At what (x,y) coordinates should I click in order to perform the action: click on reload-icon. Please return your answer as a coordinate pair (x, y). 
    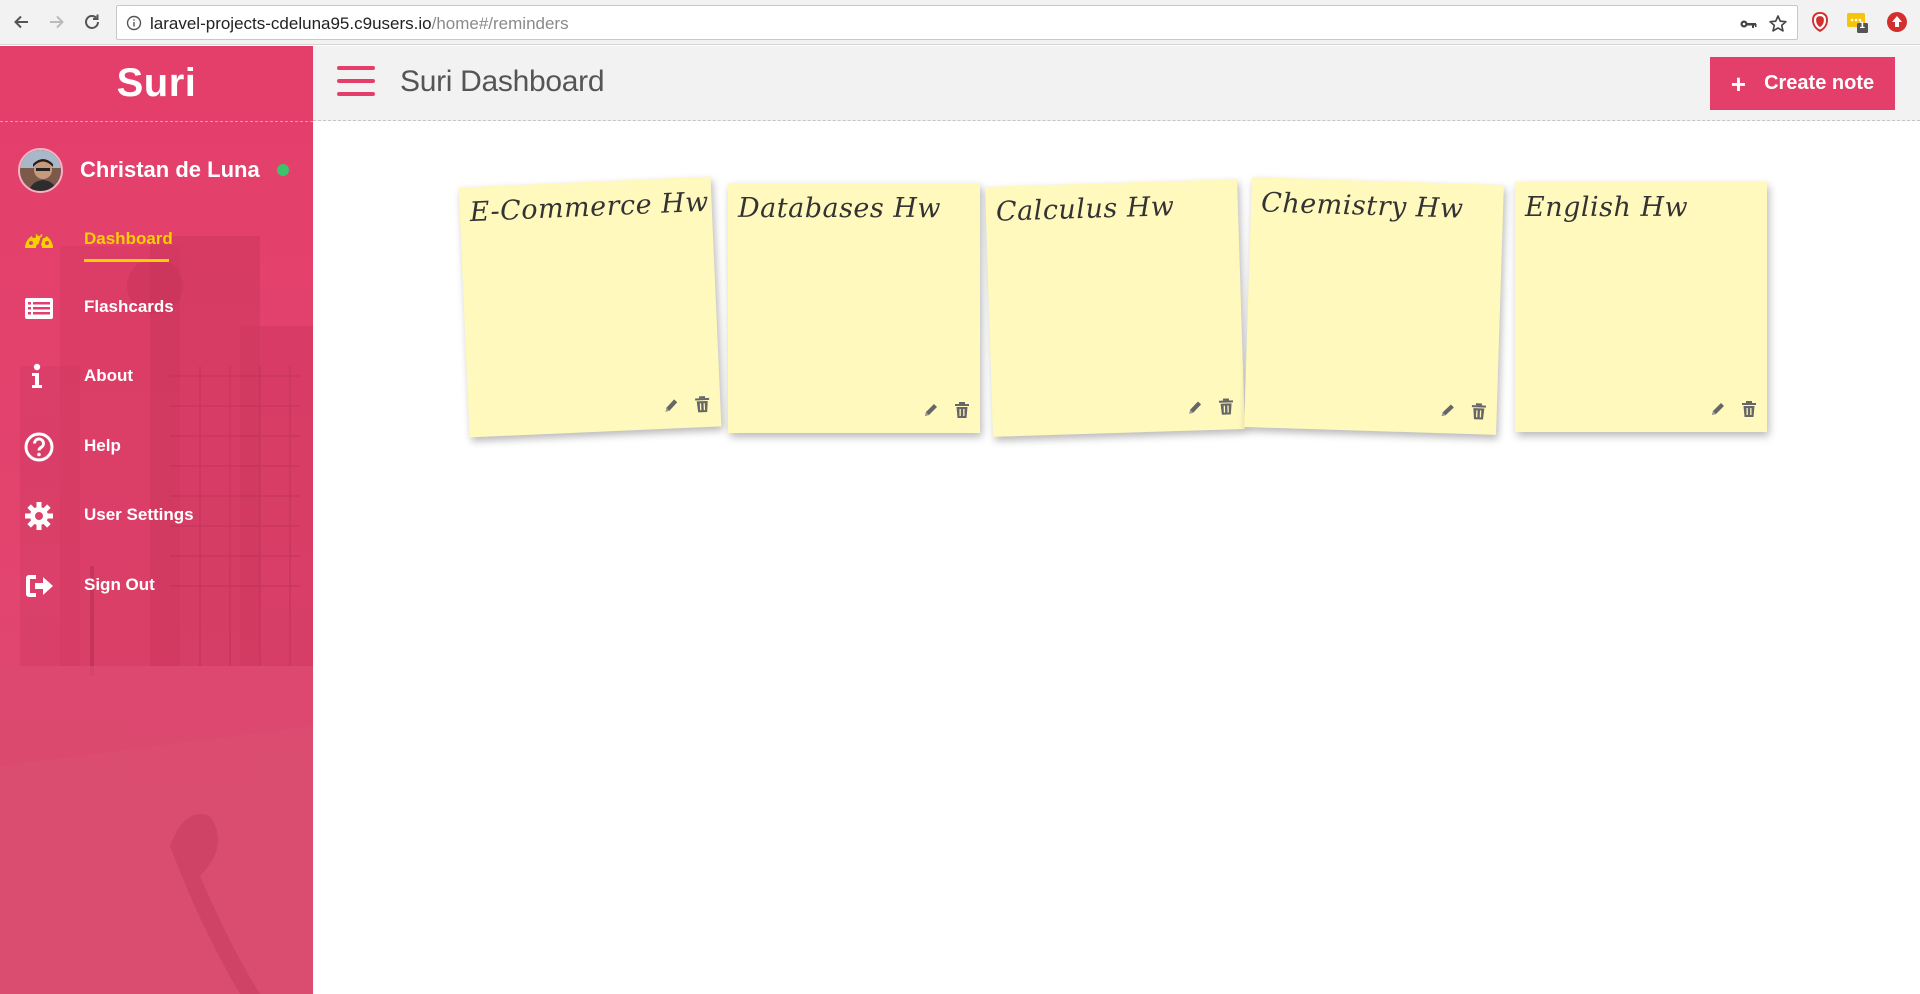
    Looking at the image, I should click on (92, 21).